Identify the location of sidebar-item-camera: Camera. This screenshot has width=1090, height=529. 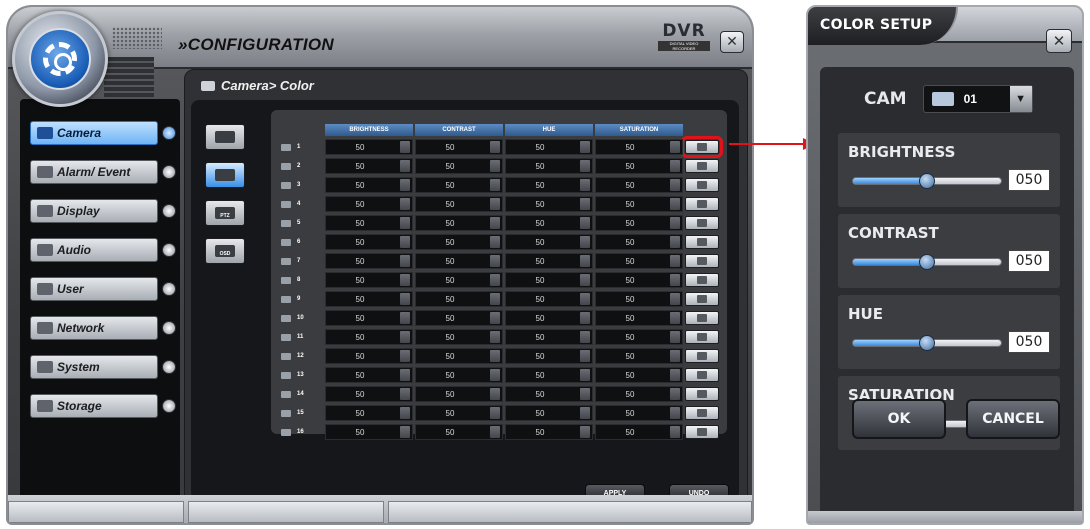
(94, 133).